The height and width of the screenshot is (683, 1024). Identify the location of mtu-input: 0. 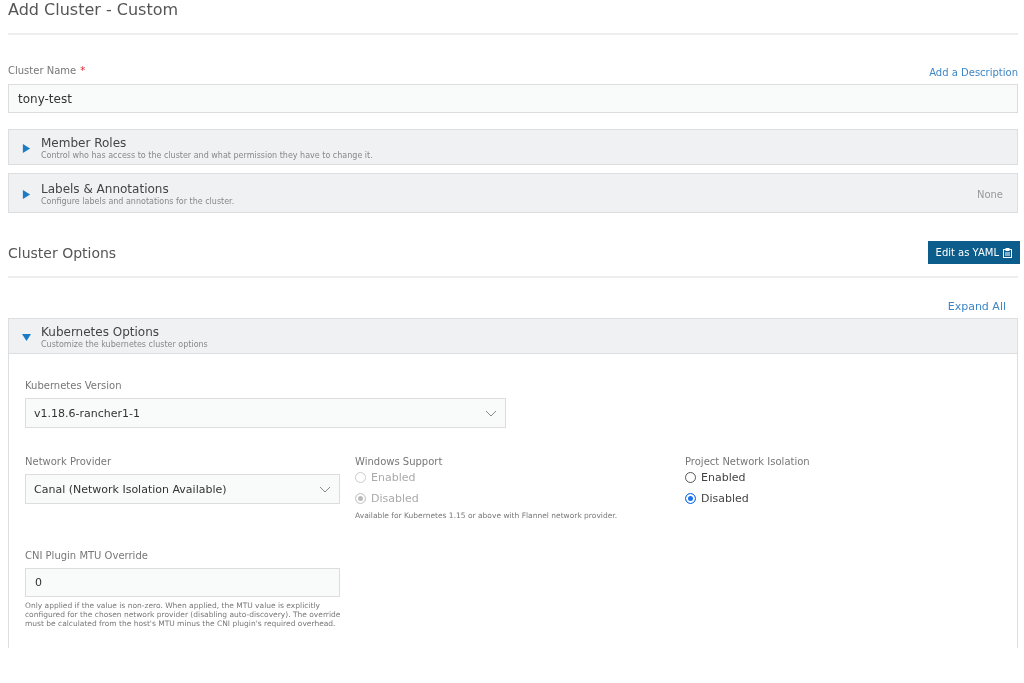
(182, 582).